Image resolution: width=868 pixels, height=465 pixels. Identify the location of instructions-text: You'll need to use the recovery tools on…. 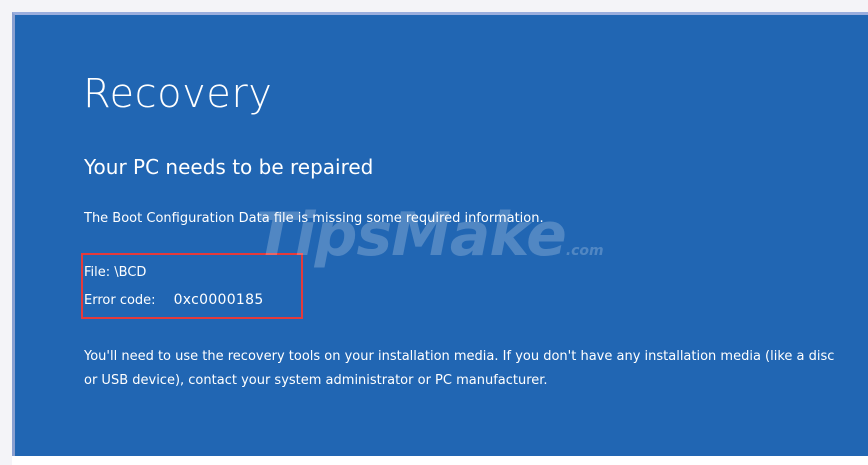
(459, 368).